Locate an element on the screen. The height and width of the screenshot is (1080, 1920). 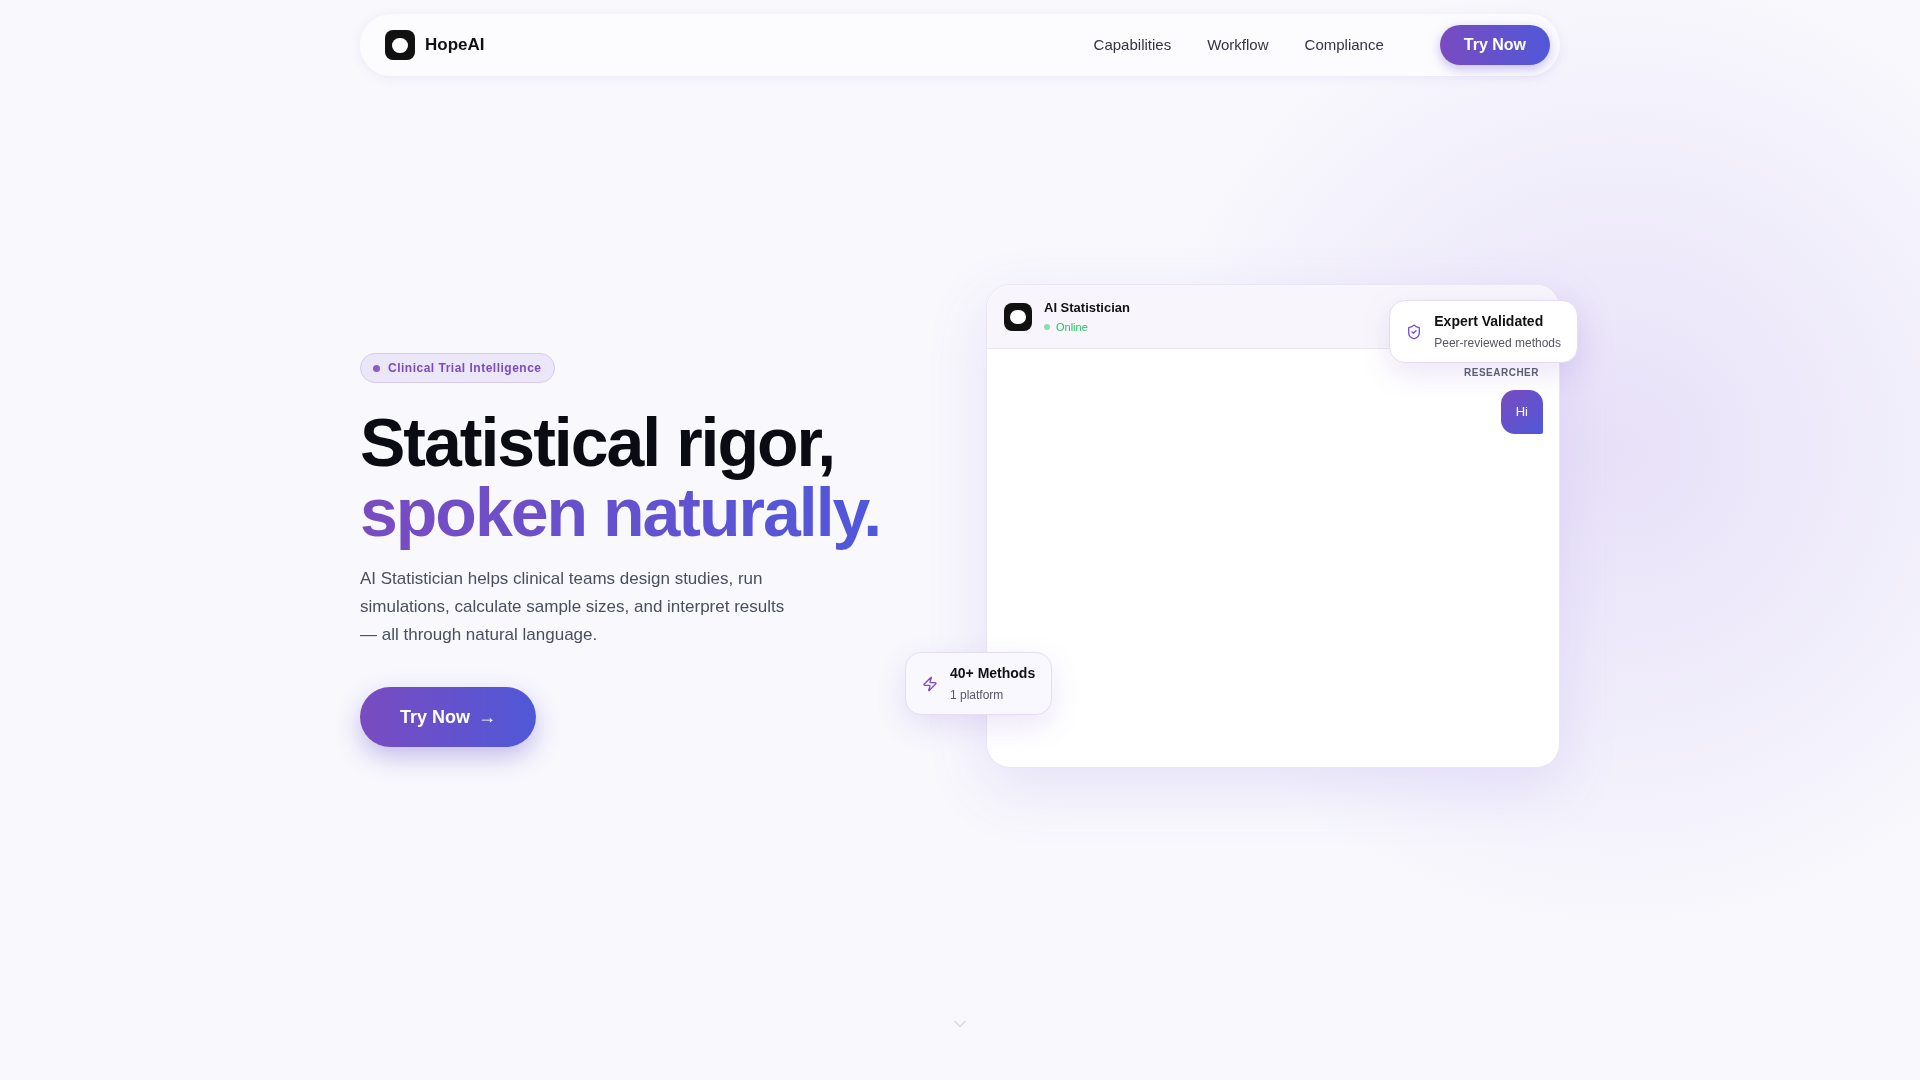
hero-description: AI Statistician helps clinical teams design studies, run simulations, calculate sample sizes, and interpret results — all through natural language. is located at coordinates (573, 607).